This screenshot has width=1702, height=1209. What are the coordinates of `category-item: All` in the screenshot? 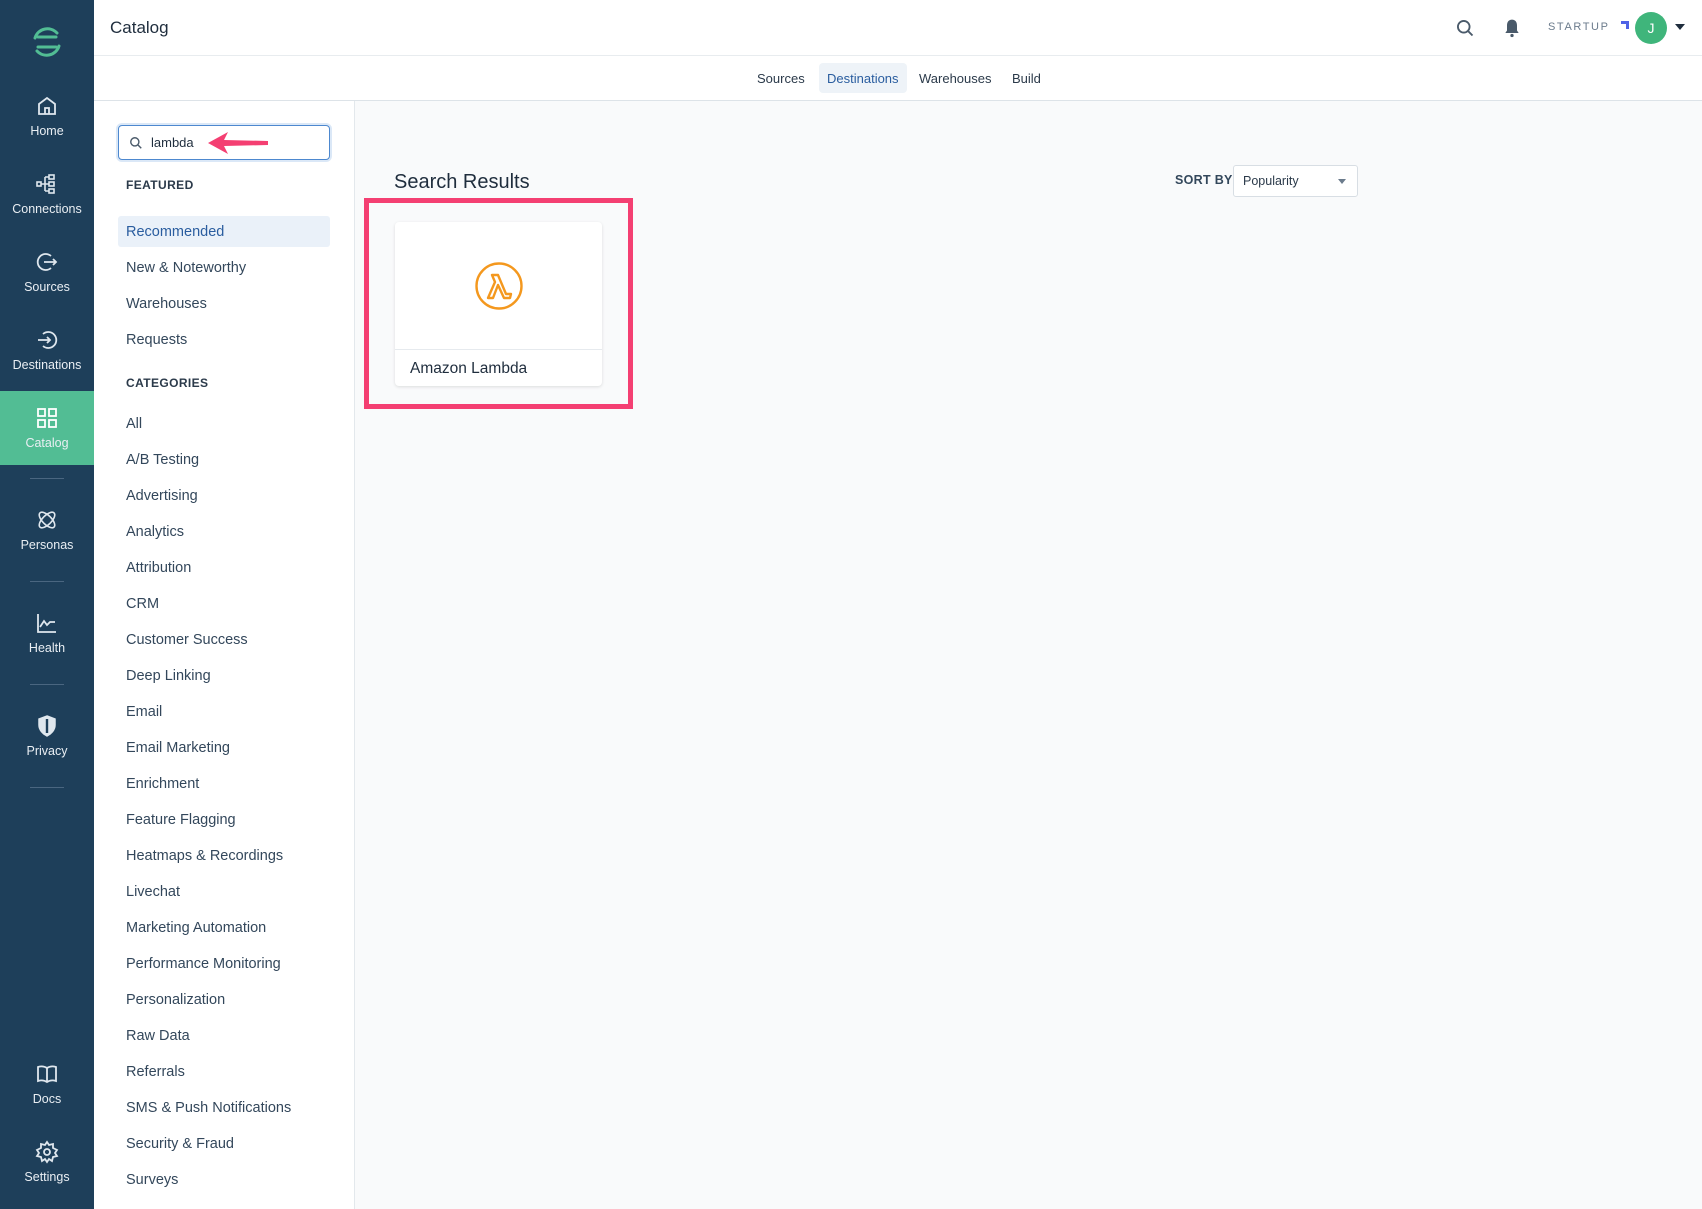 It's located at (224, 423).